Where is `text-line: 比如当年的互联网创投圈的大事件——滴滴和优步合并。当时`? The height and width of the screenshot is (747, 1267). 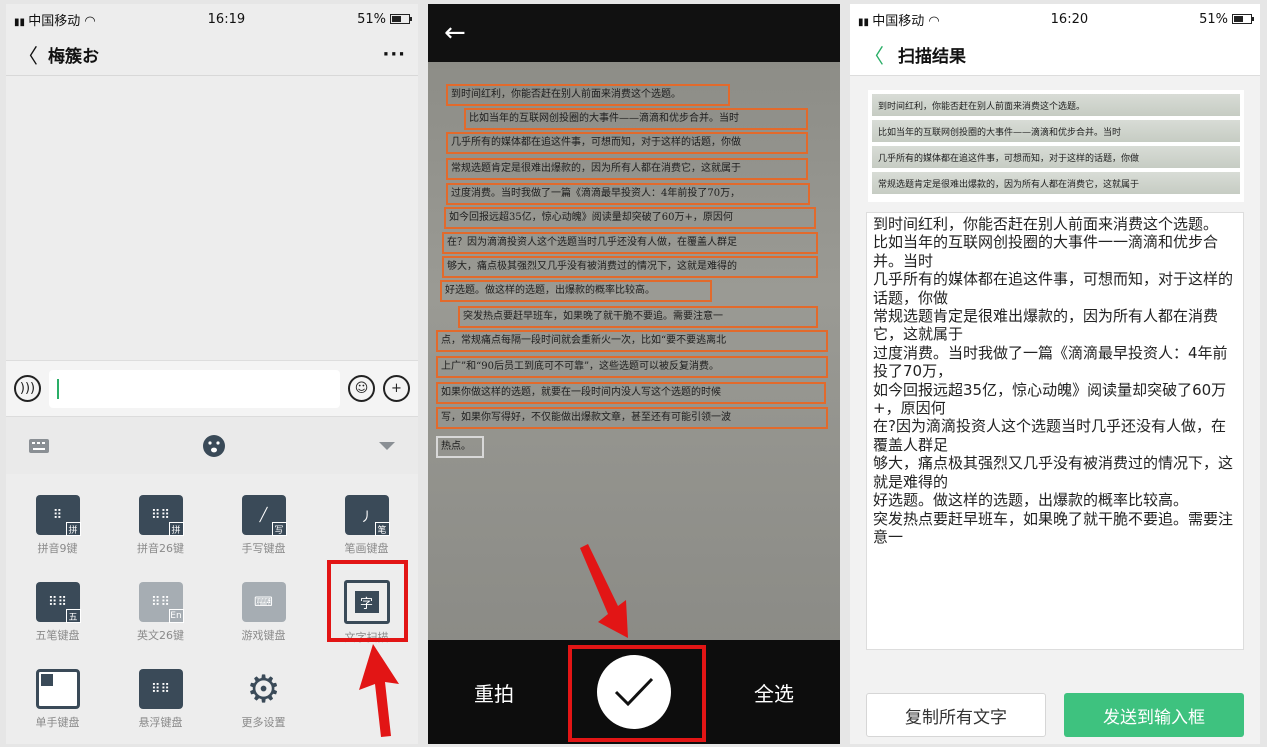
text-line: 比如当年的互联网创投圈的大事件——滴滴和优步合并。当时 is located at coordinates (636, 119).